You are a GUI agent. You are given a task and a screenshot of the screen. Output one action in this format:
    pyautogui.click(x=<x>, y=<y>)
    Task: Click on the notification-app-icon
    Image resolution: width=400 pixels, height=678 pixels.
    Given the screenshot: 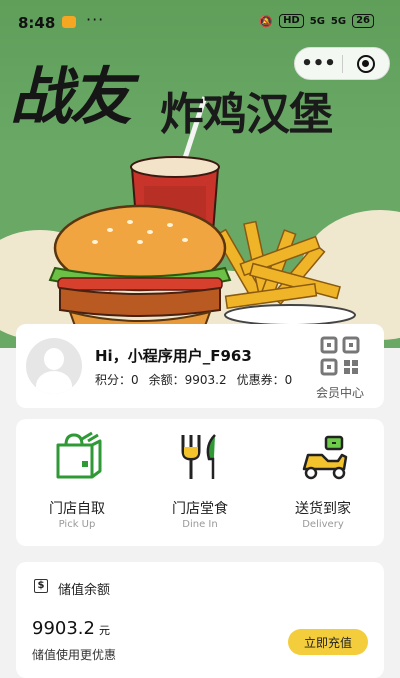 What is the action you would take?
    pyautogui.click(x=69, y=22)
    